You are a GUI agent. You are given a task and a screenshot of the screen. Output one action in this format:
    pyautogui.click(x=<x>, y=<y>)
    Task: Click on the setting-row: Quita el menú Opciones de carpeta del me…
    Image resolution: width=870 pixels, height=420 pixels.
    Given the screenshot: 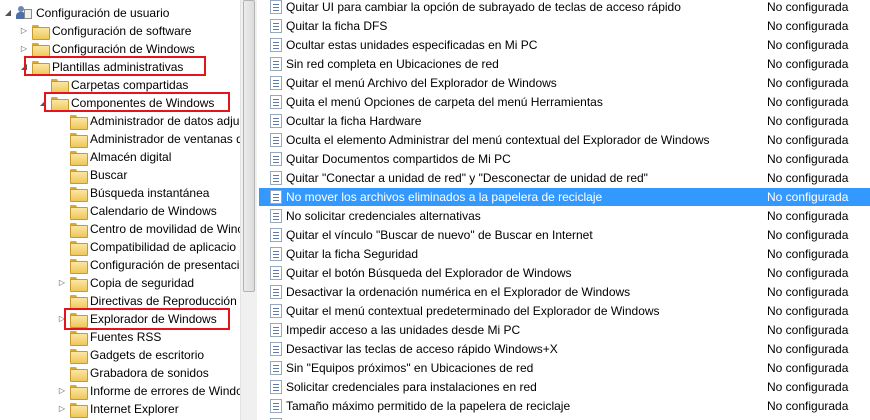 What is the action you would take?
    pyautogui.click(x=564, y=102)
    